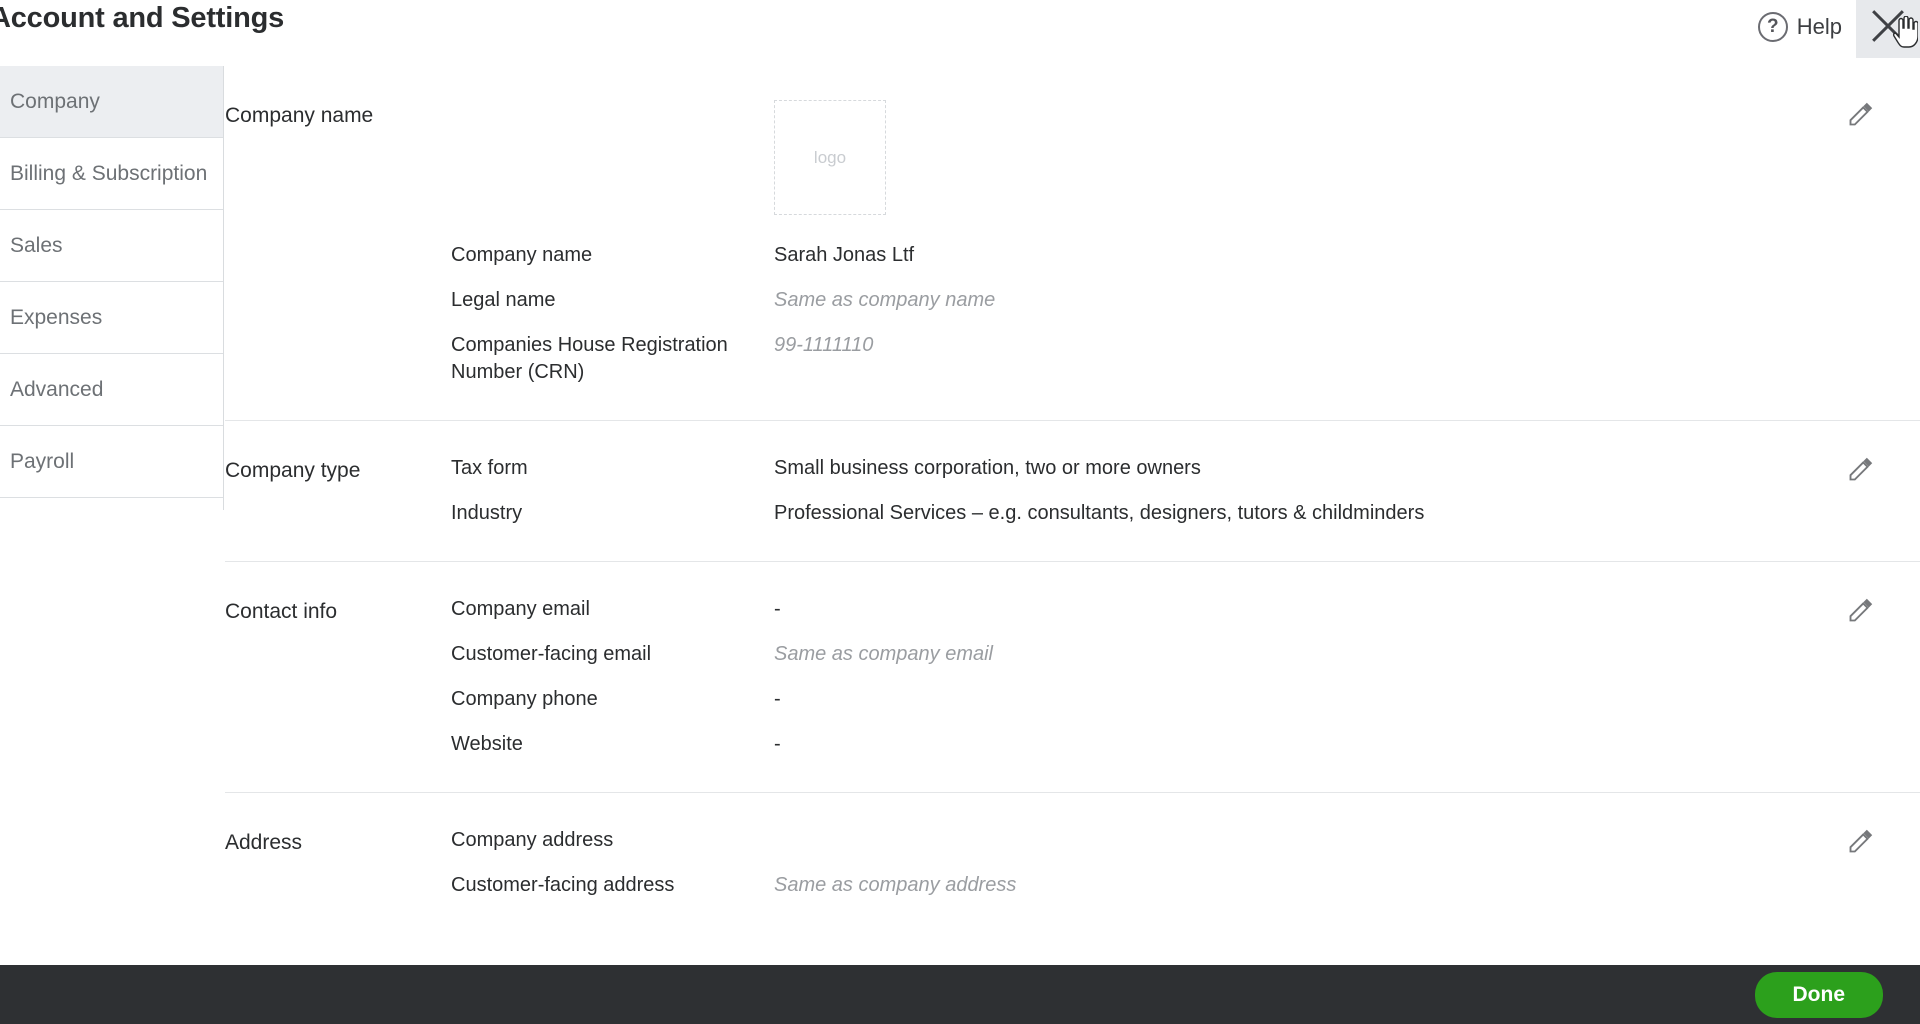  What do you see at coordinates (264, 842) in the screenshot?
I see `section-title: Address` at bounding box center [264, 842].